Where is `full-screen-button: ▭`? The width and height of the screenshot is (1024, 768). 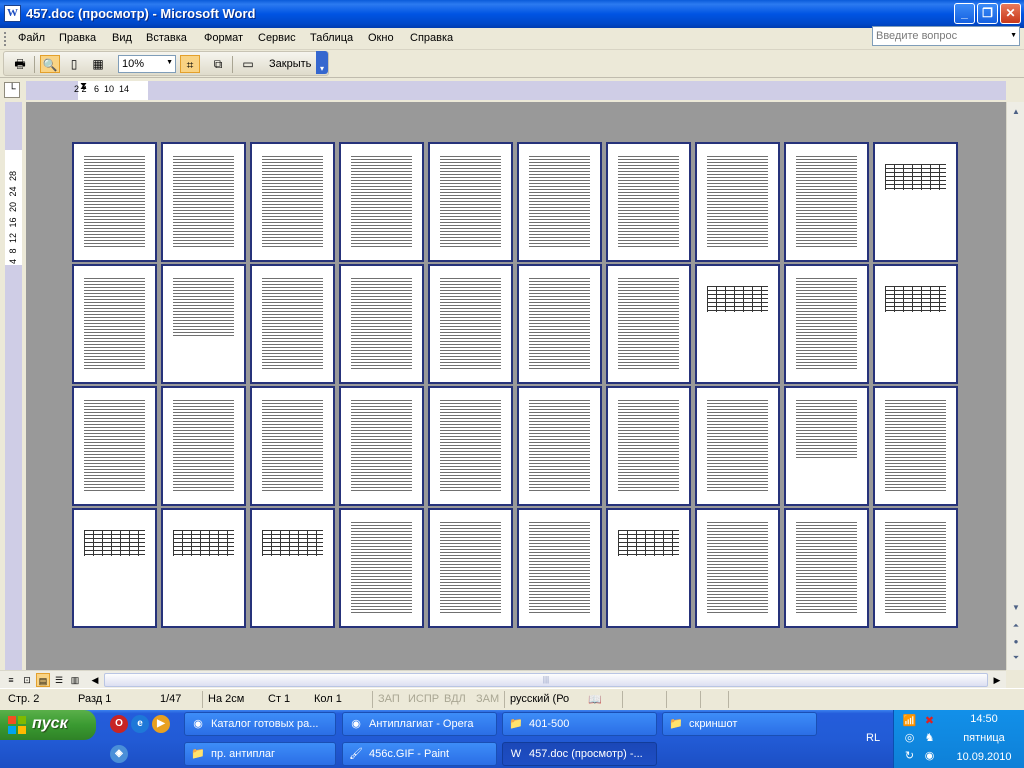 full-screen-button: ▭ is located at coordinates (248, 64).